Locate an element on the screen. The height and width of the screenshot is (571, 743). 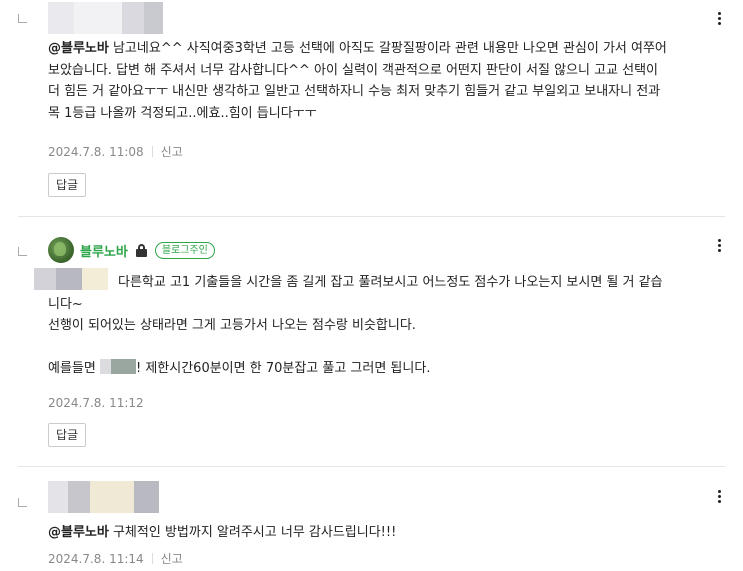
comment-meta: 2024.7.8. 11:12 is located at coordinates (96, 403).